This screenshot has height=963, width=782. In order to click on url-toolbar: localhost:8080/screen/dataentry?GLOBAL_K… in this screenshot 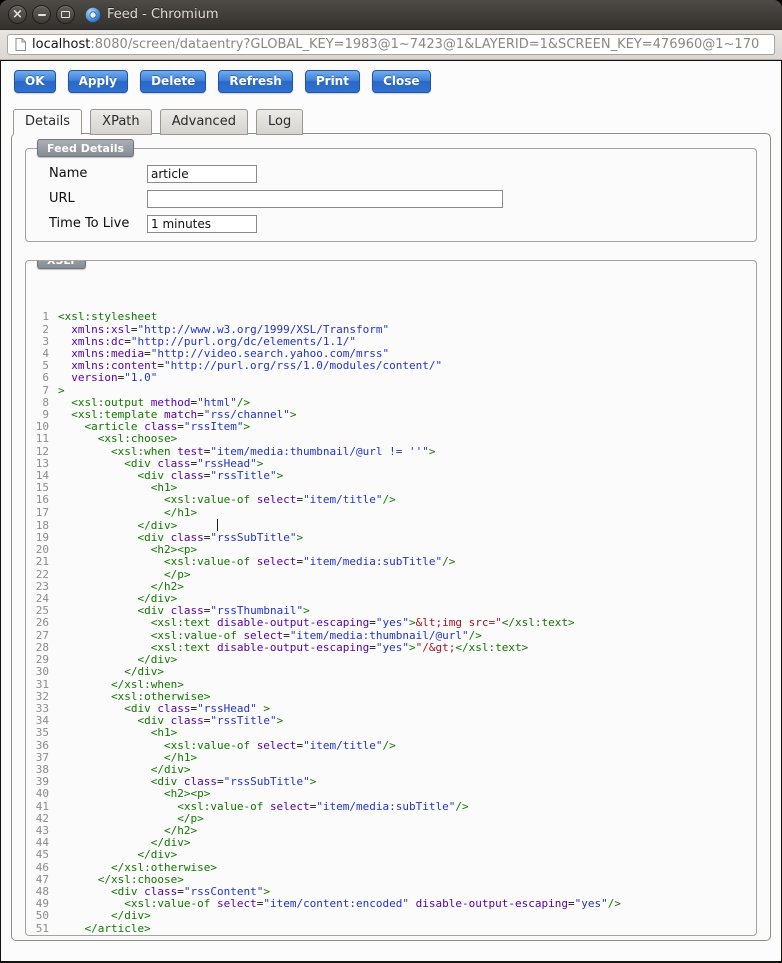, I will do `click(391, 45)`.